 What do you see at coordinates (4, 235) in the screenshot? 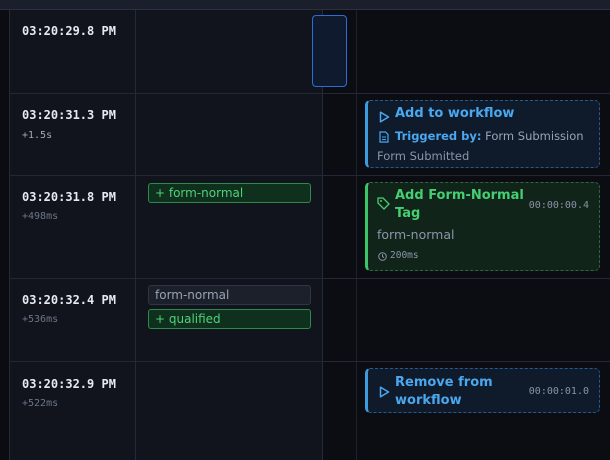
I see `left-gutter` at bounding box center [4, 235].